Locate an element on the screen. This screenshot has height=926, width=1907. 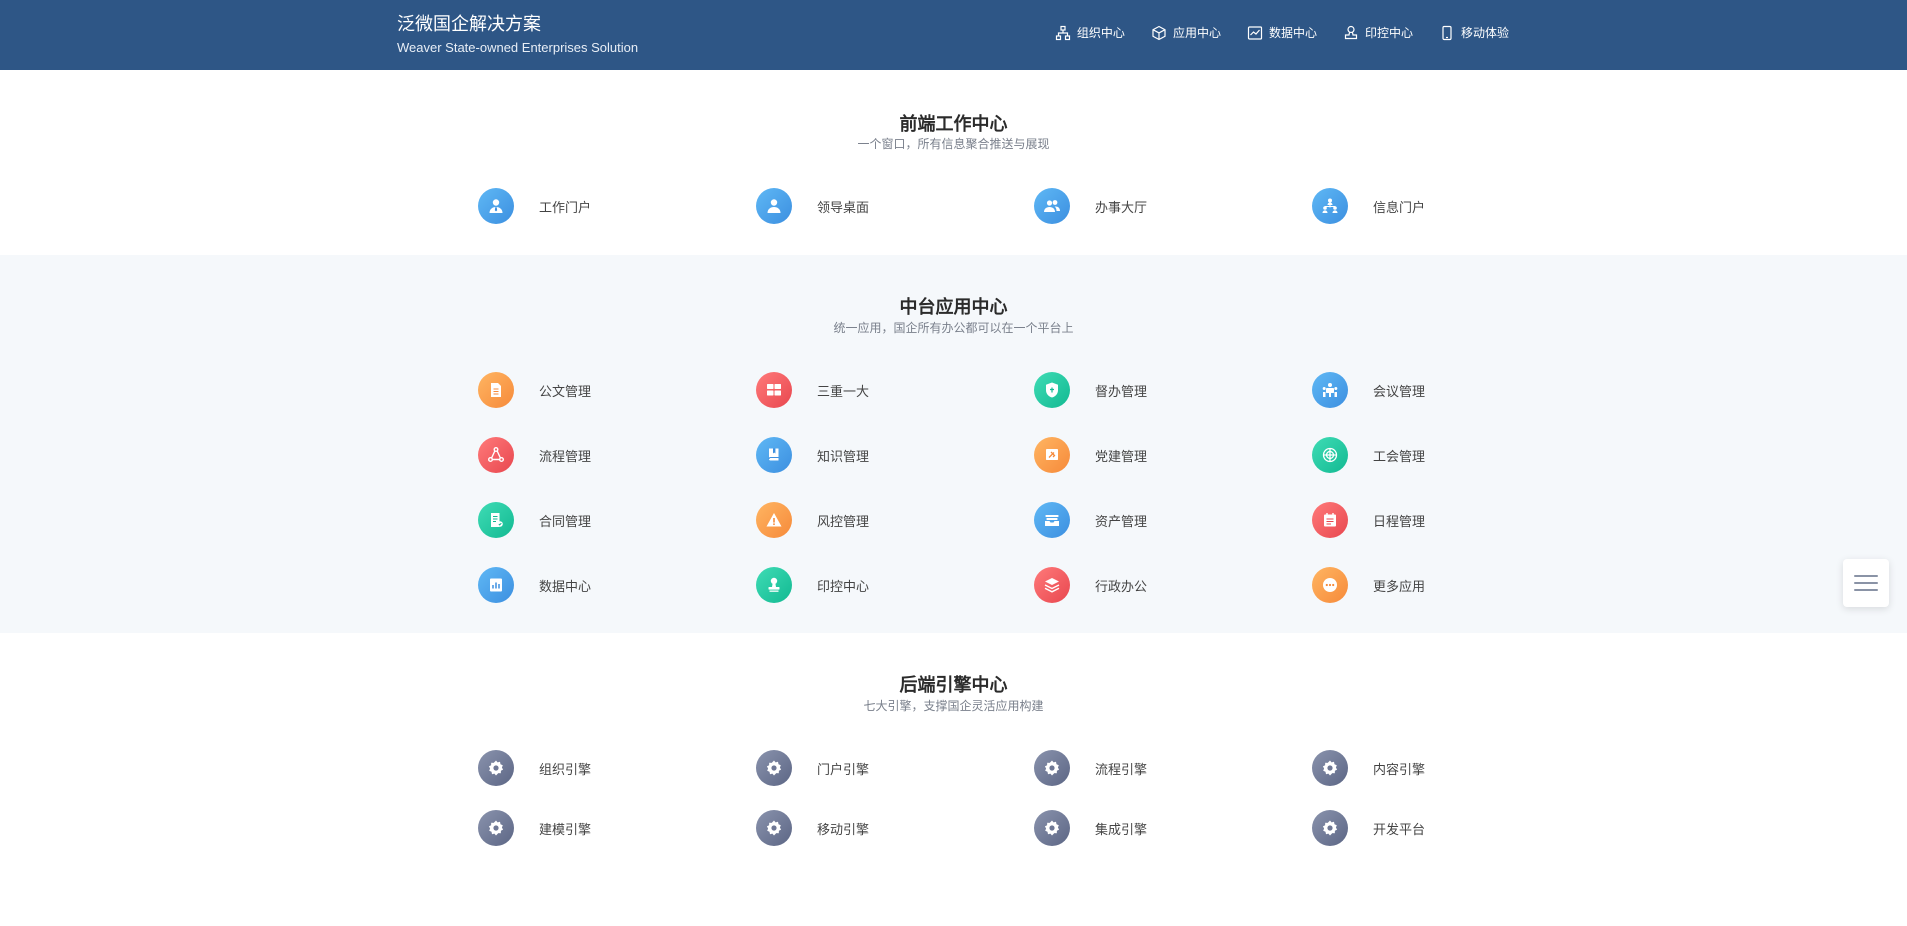
nav-item-data: 数据中心 is located at coordinates (1282, 32).